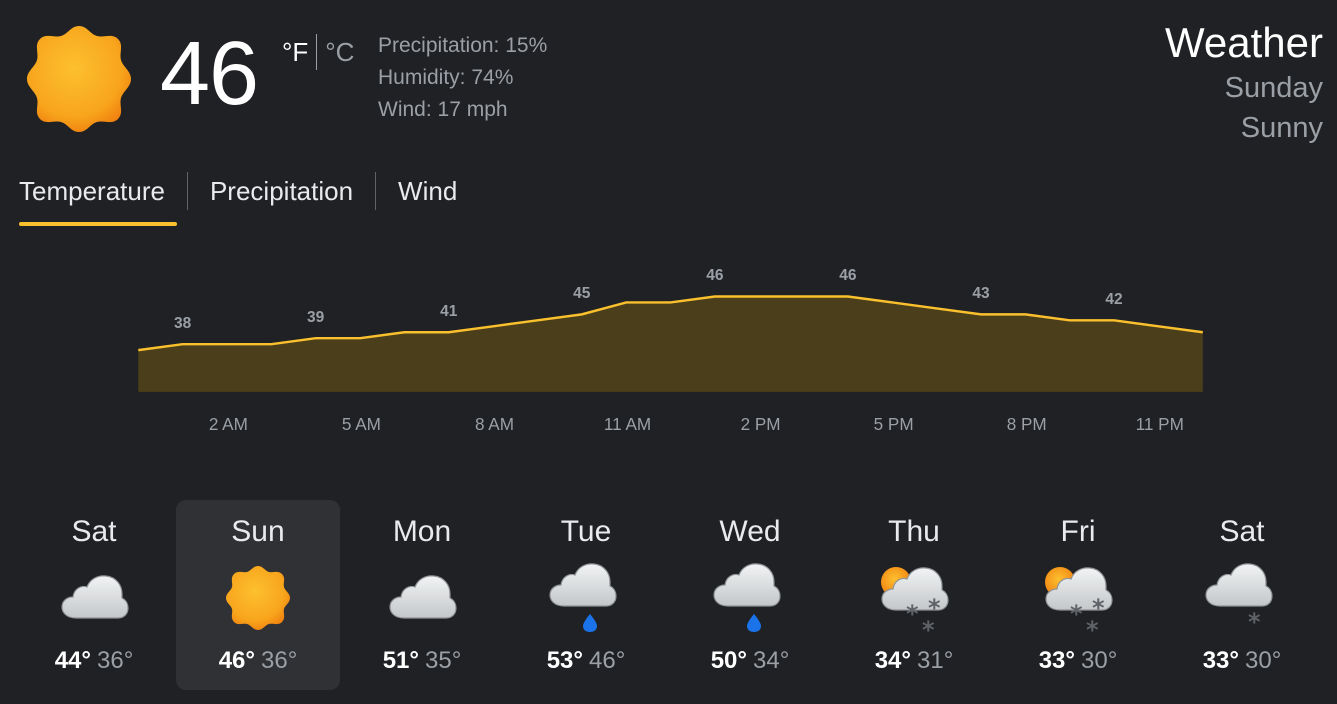  I want to click on forecast-day-tue: Tue 53° 46°, so click(586, 595).